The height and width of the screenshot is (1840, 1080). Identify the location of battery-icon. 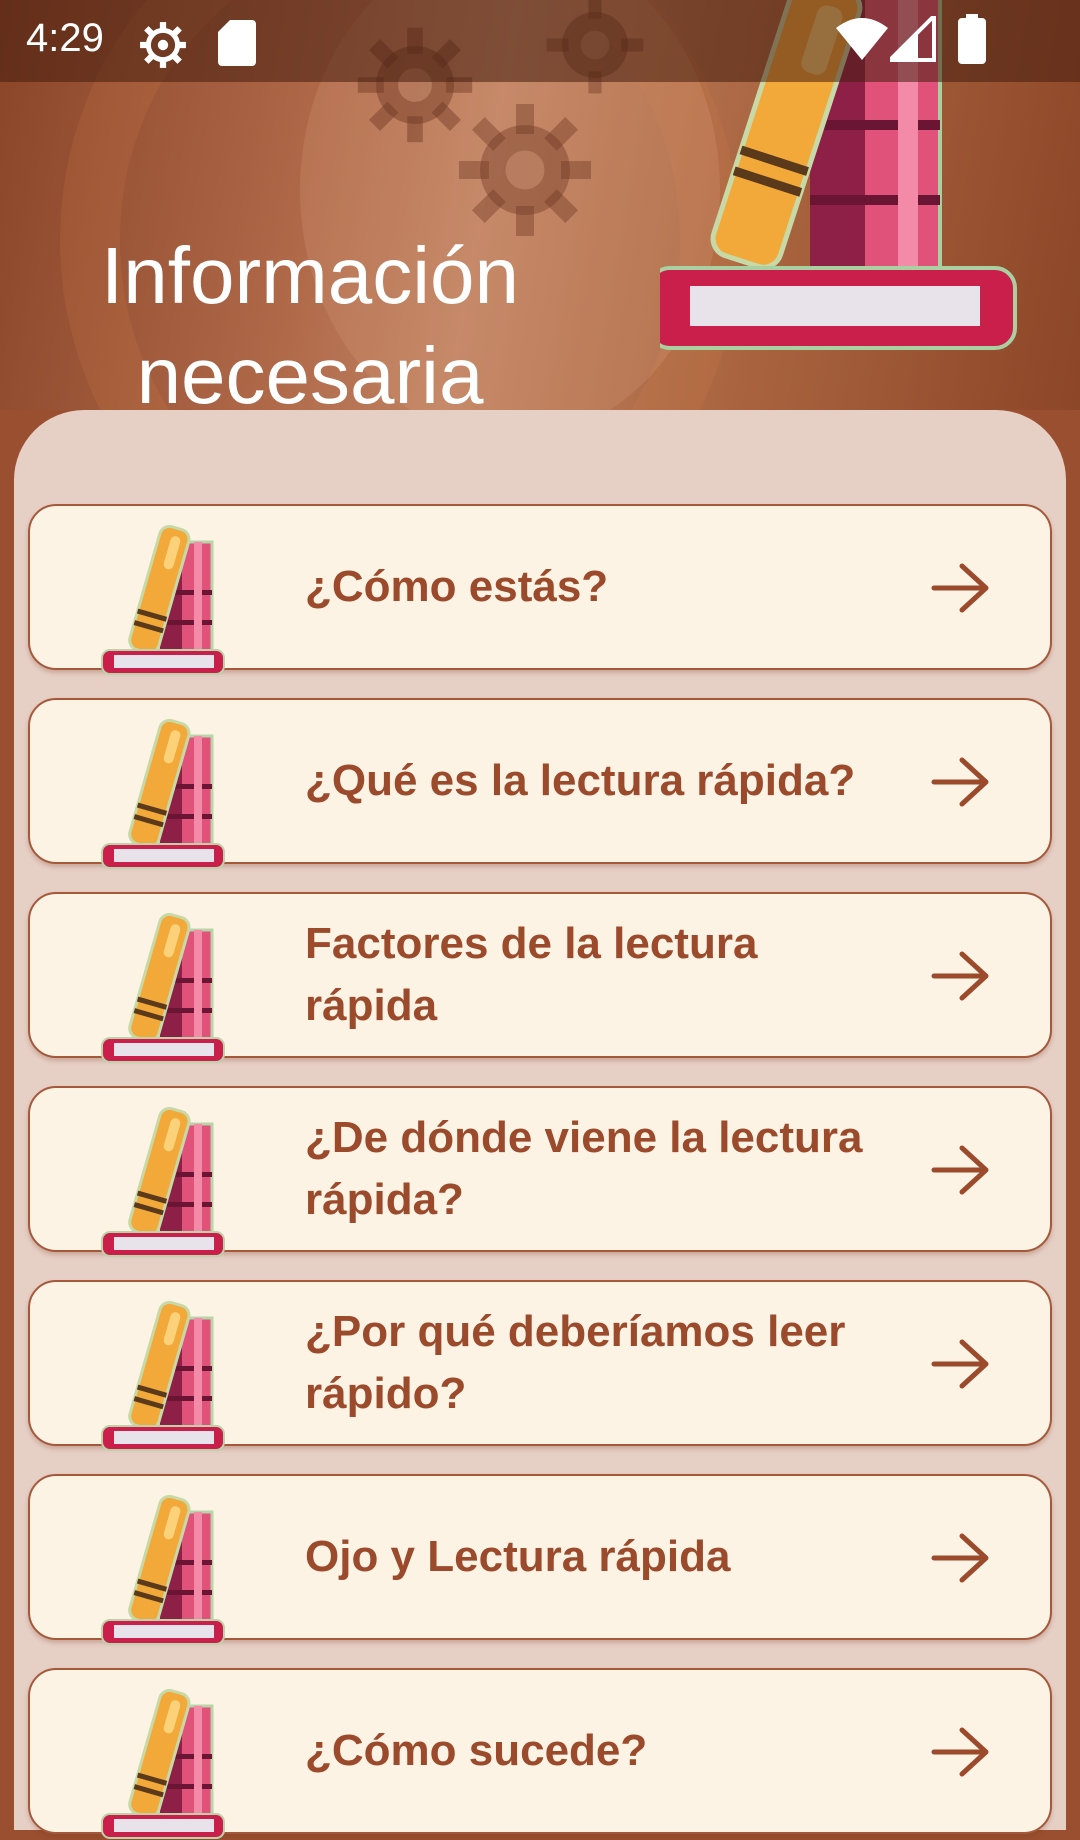
(972, 39).